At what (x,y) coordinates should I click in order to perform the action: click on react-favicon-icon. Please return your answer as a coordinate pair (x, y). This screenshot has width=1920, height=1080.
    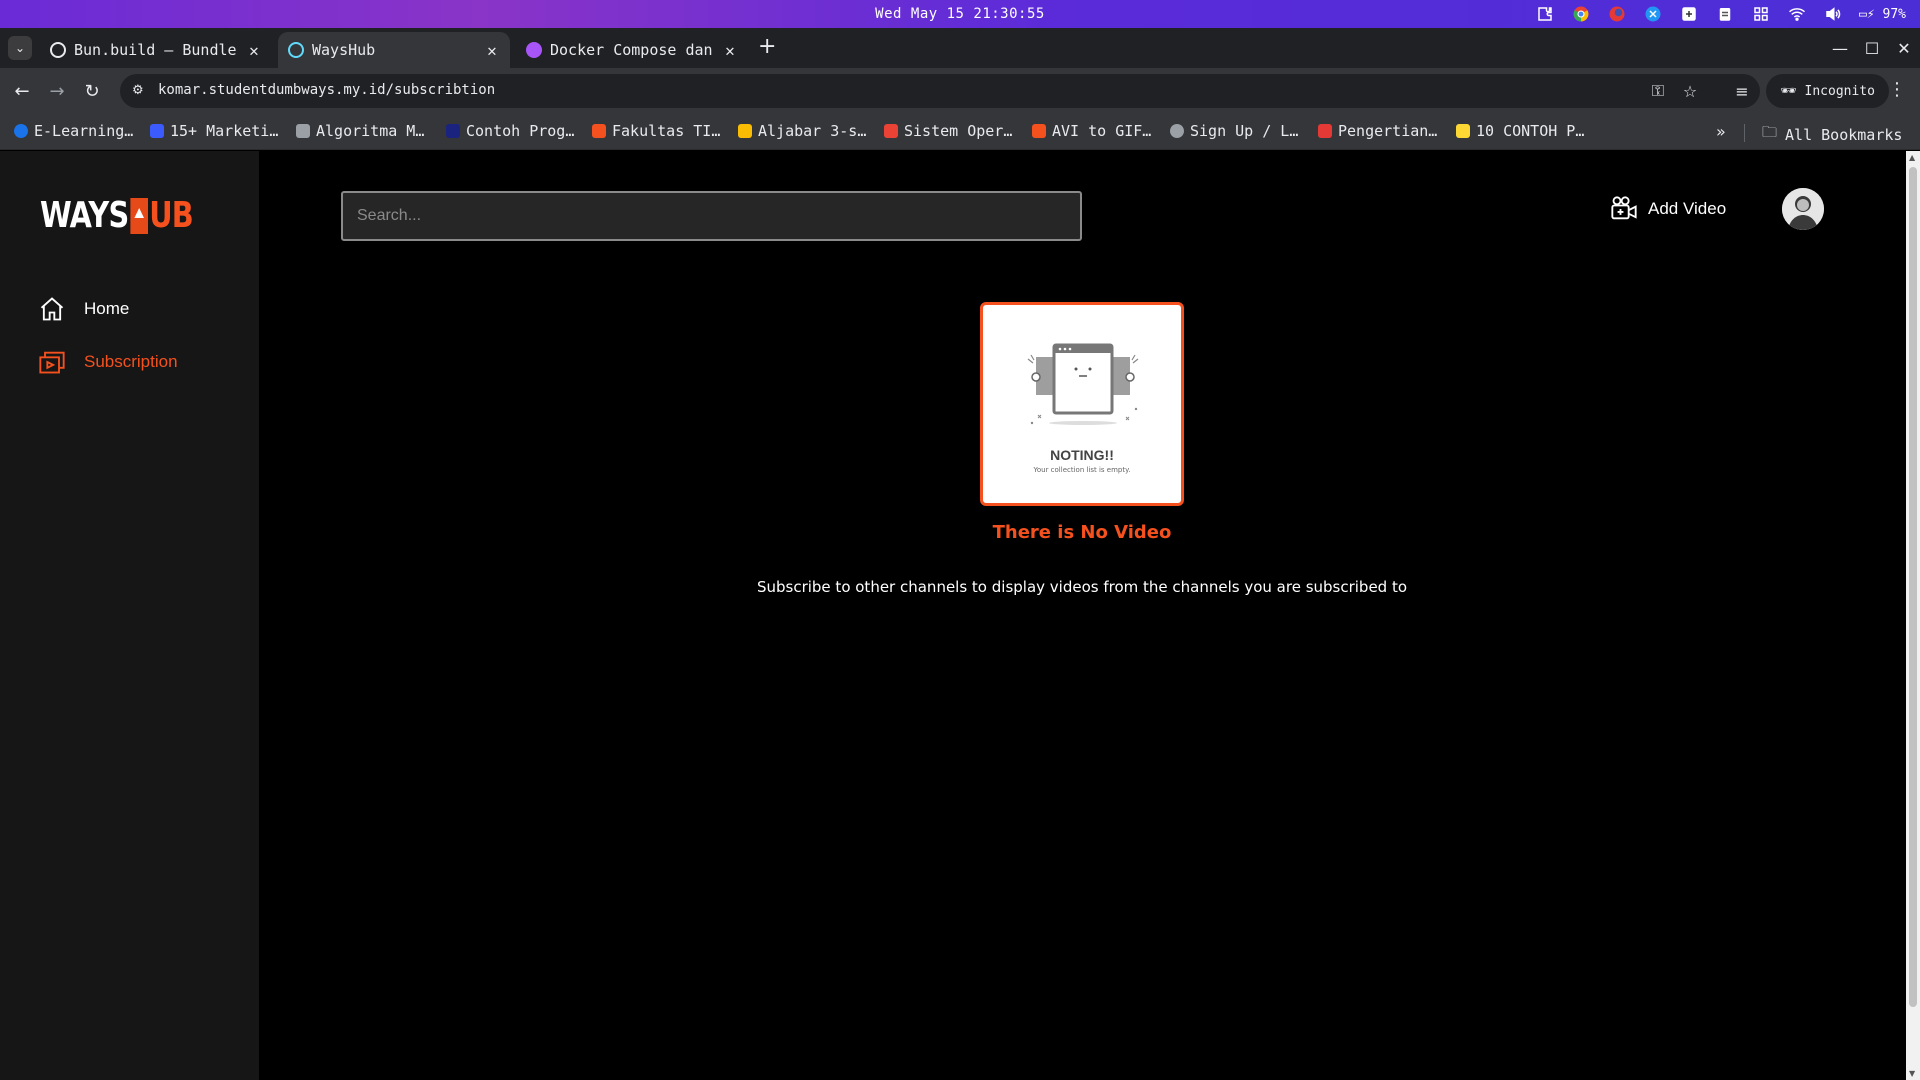
    Looking at the image, I should click on (296, 50).